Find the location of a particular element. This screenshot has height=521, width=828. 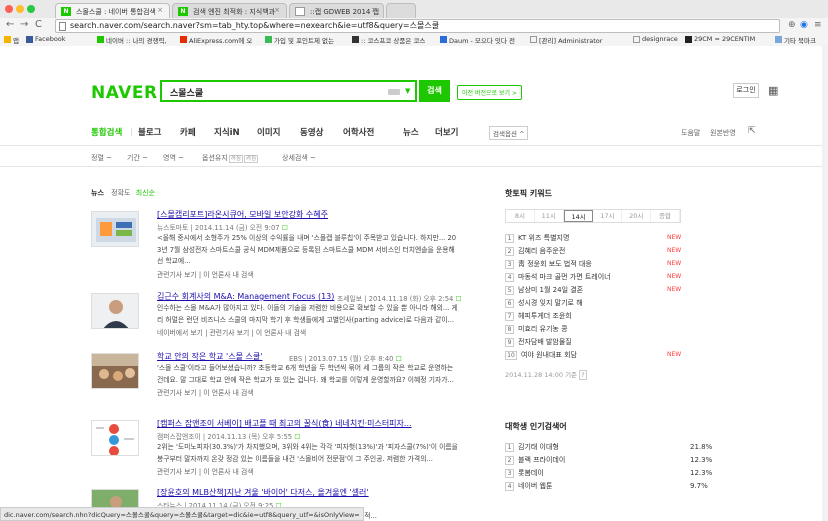

tab-dictionary: 어학사전 is located at coordinates (358, 132).